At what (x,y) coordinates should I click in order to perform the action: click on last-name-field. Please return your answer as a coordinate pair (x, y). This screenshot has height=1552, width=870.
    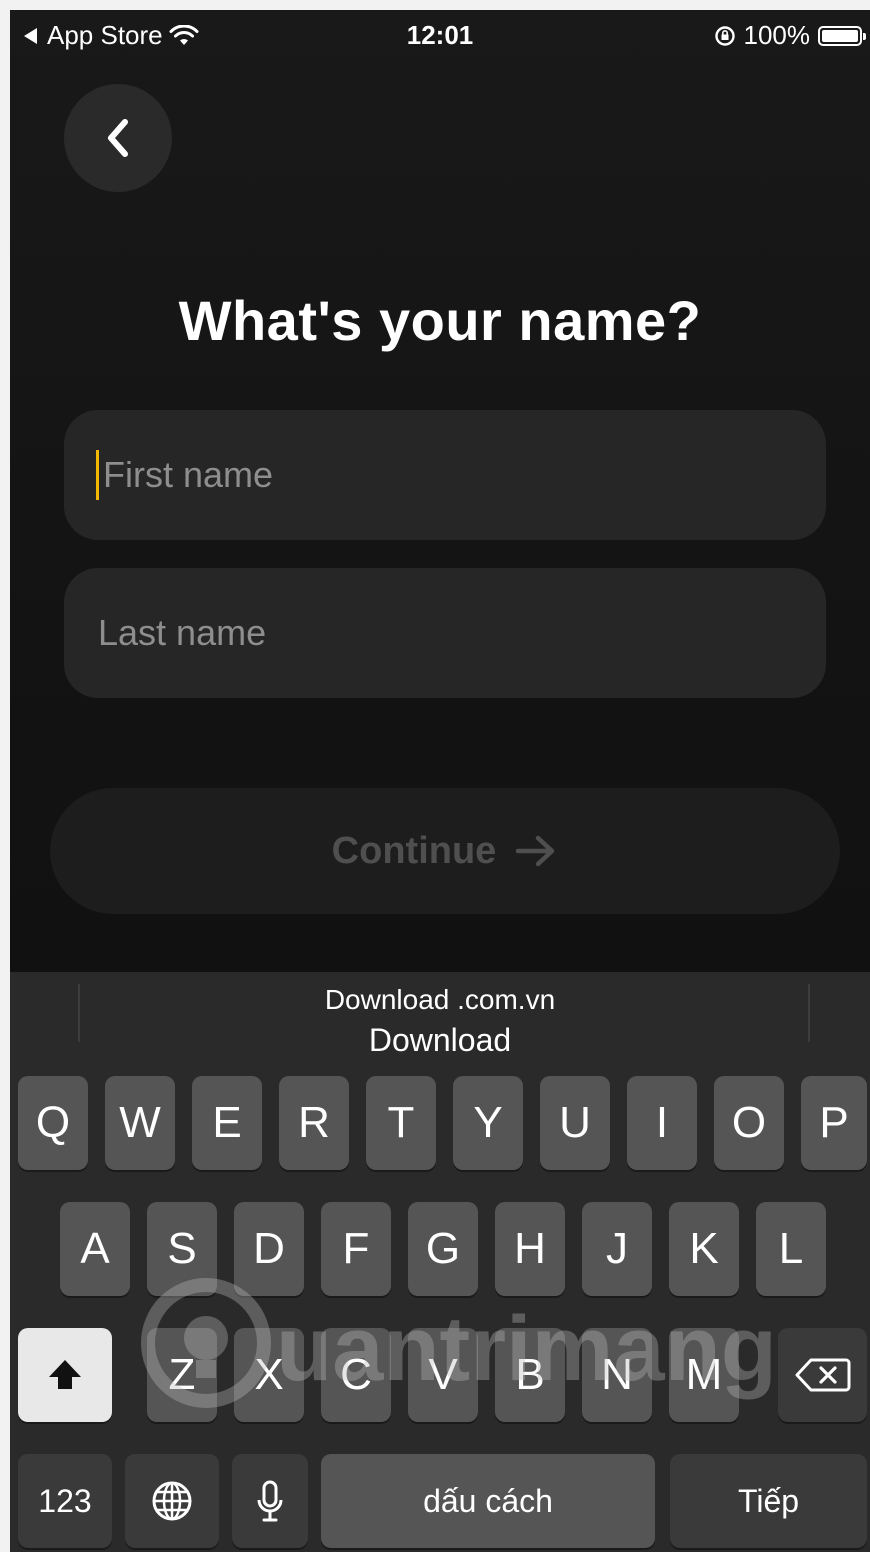
    Looking at the image, I should click on (445, 633).